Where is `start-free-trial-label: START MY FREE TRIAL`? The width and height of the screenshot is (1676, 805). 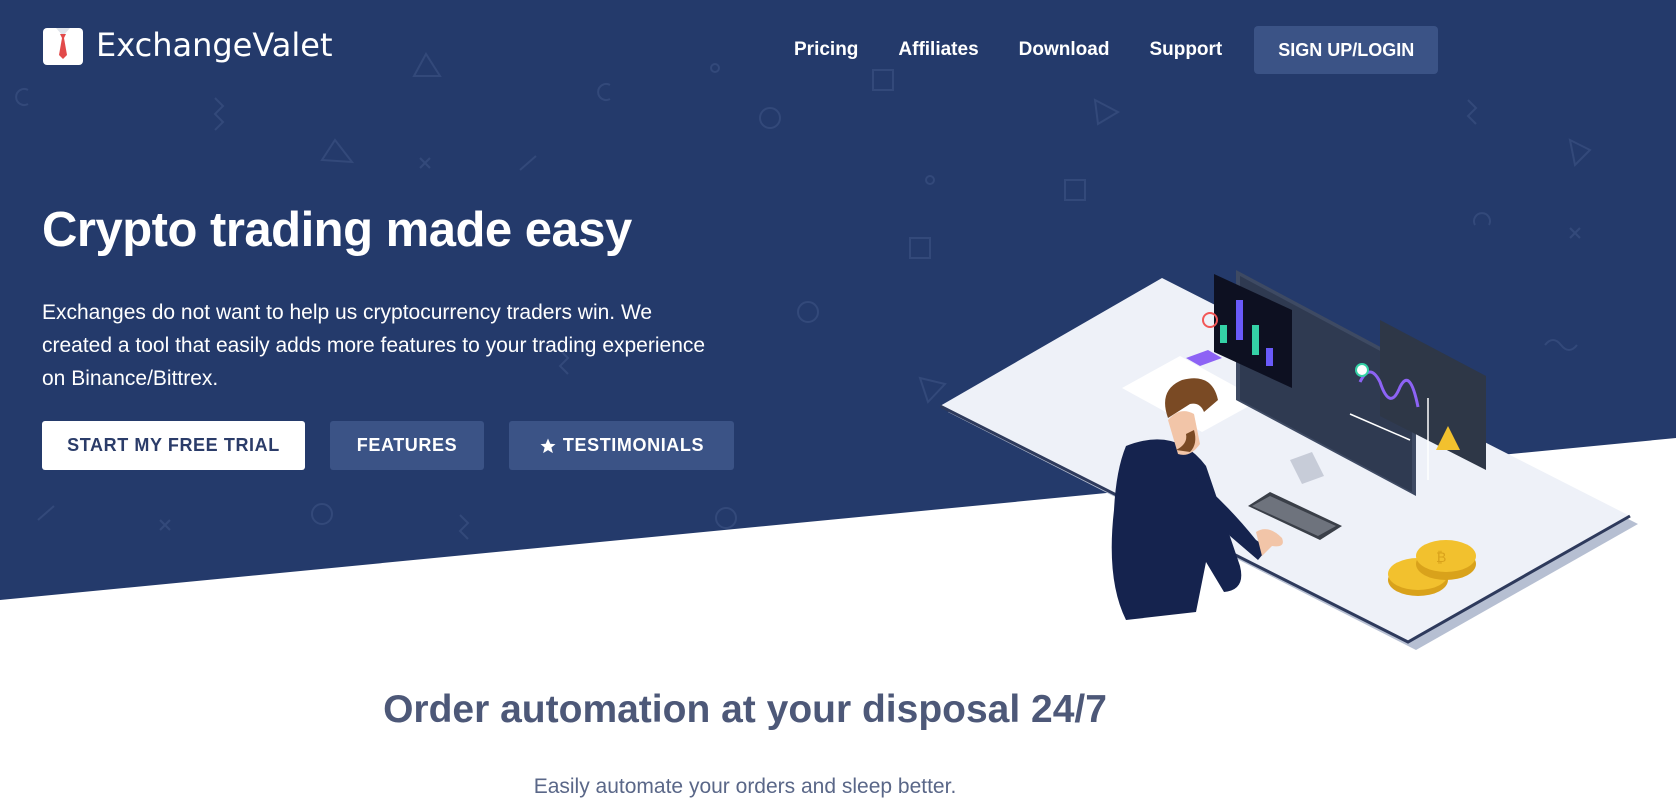
start-free-trial-label: START MY FREE TRIAL is located at coordinates (173, 445).